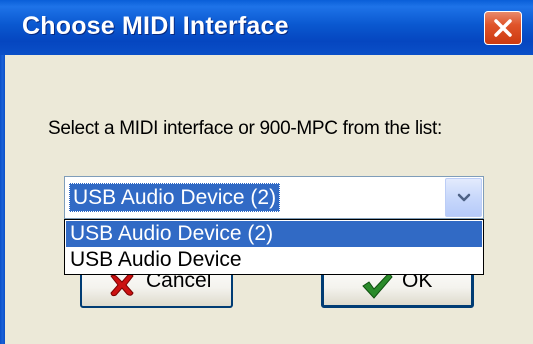 This screenshot has height=344, width=533. What do you see at coordinates (175, 197) in the screenshot?
I see `combobox-selected-value: USB Audio Device (2)` at bounding box center [175, 197].